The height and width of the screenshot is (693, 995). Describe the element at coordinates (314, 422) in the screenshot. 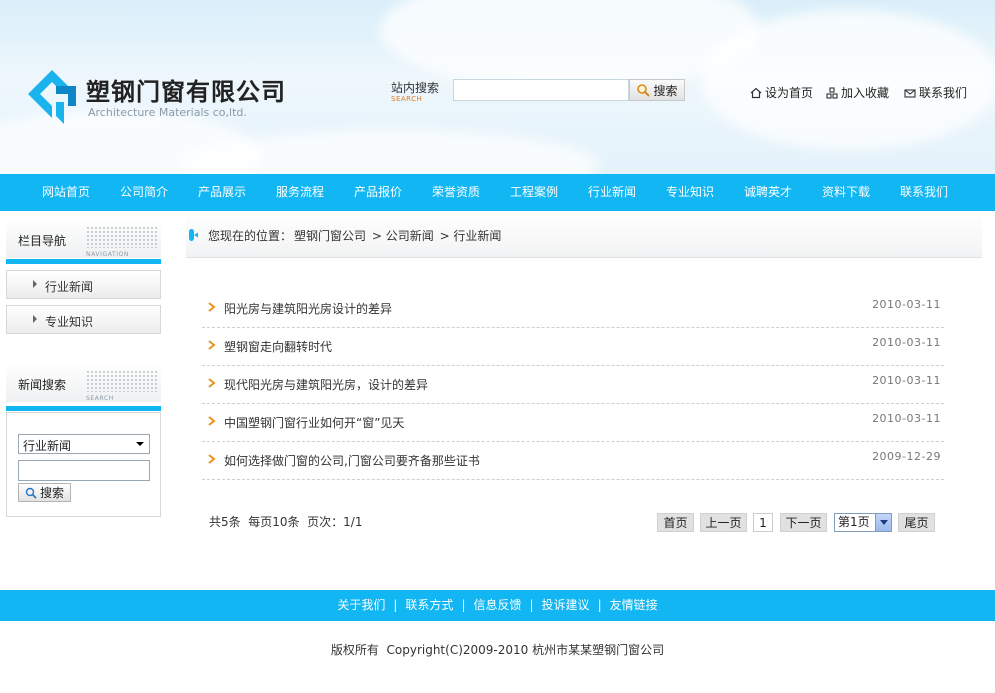

I see `news-title: 中国塑钢门窗行业如何开“窗”见天` at that location.